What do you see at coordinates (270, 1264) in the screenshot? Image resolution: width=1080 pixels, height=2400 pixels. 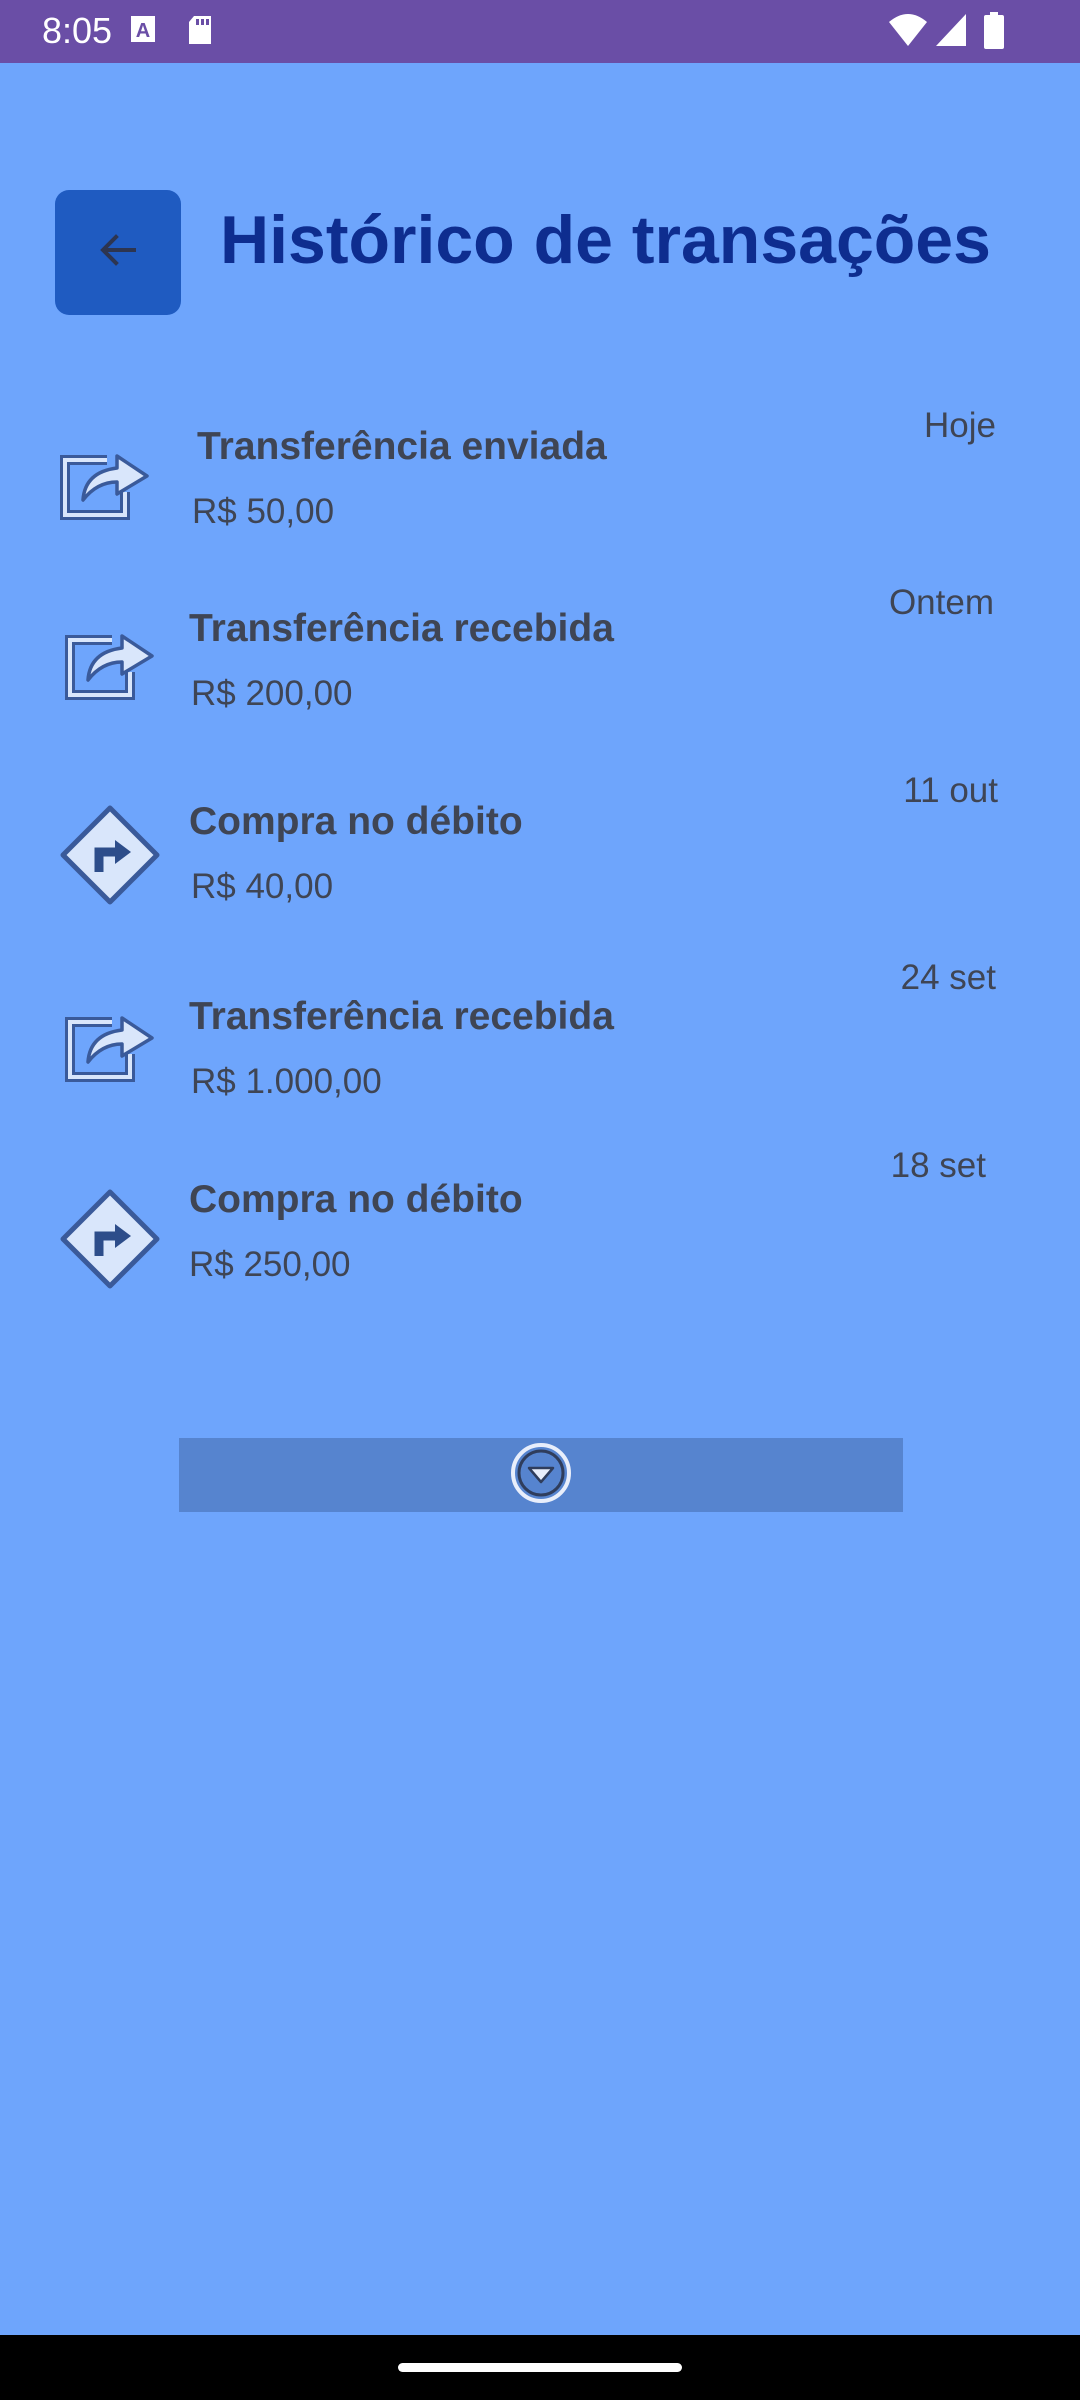 I see `transaction-amount: R$ 250,00` at bounding box center [270, 1264].